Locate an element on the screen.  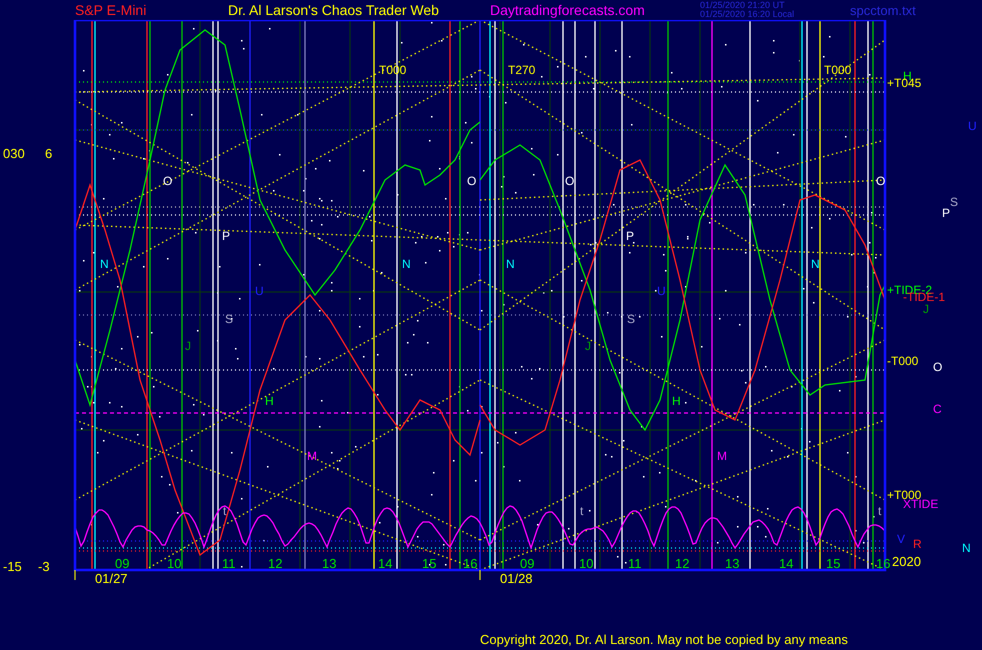
axis-label: 030 is located at coordinates (14, 153).